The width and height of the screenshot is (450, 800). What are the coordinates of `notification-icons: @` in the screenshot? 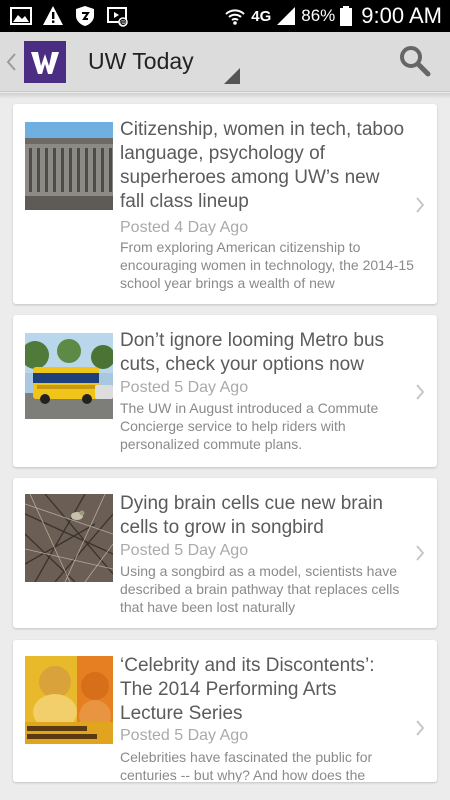 It's located at (69, 16).